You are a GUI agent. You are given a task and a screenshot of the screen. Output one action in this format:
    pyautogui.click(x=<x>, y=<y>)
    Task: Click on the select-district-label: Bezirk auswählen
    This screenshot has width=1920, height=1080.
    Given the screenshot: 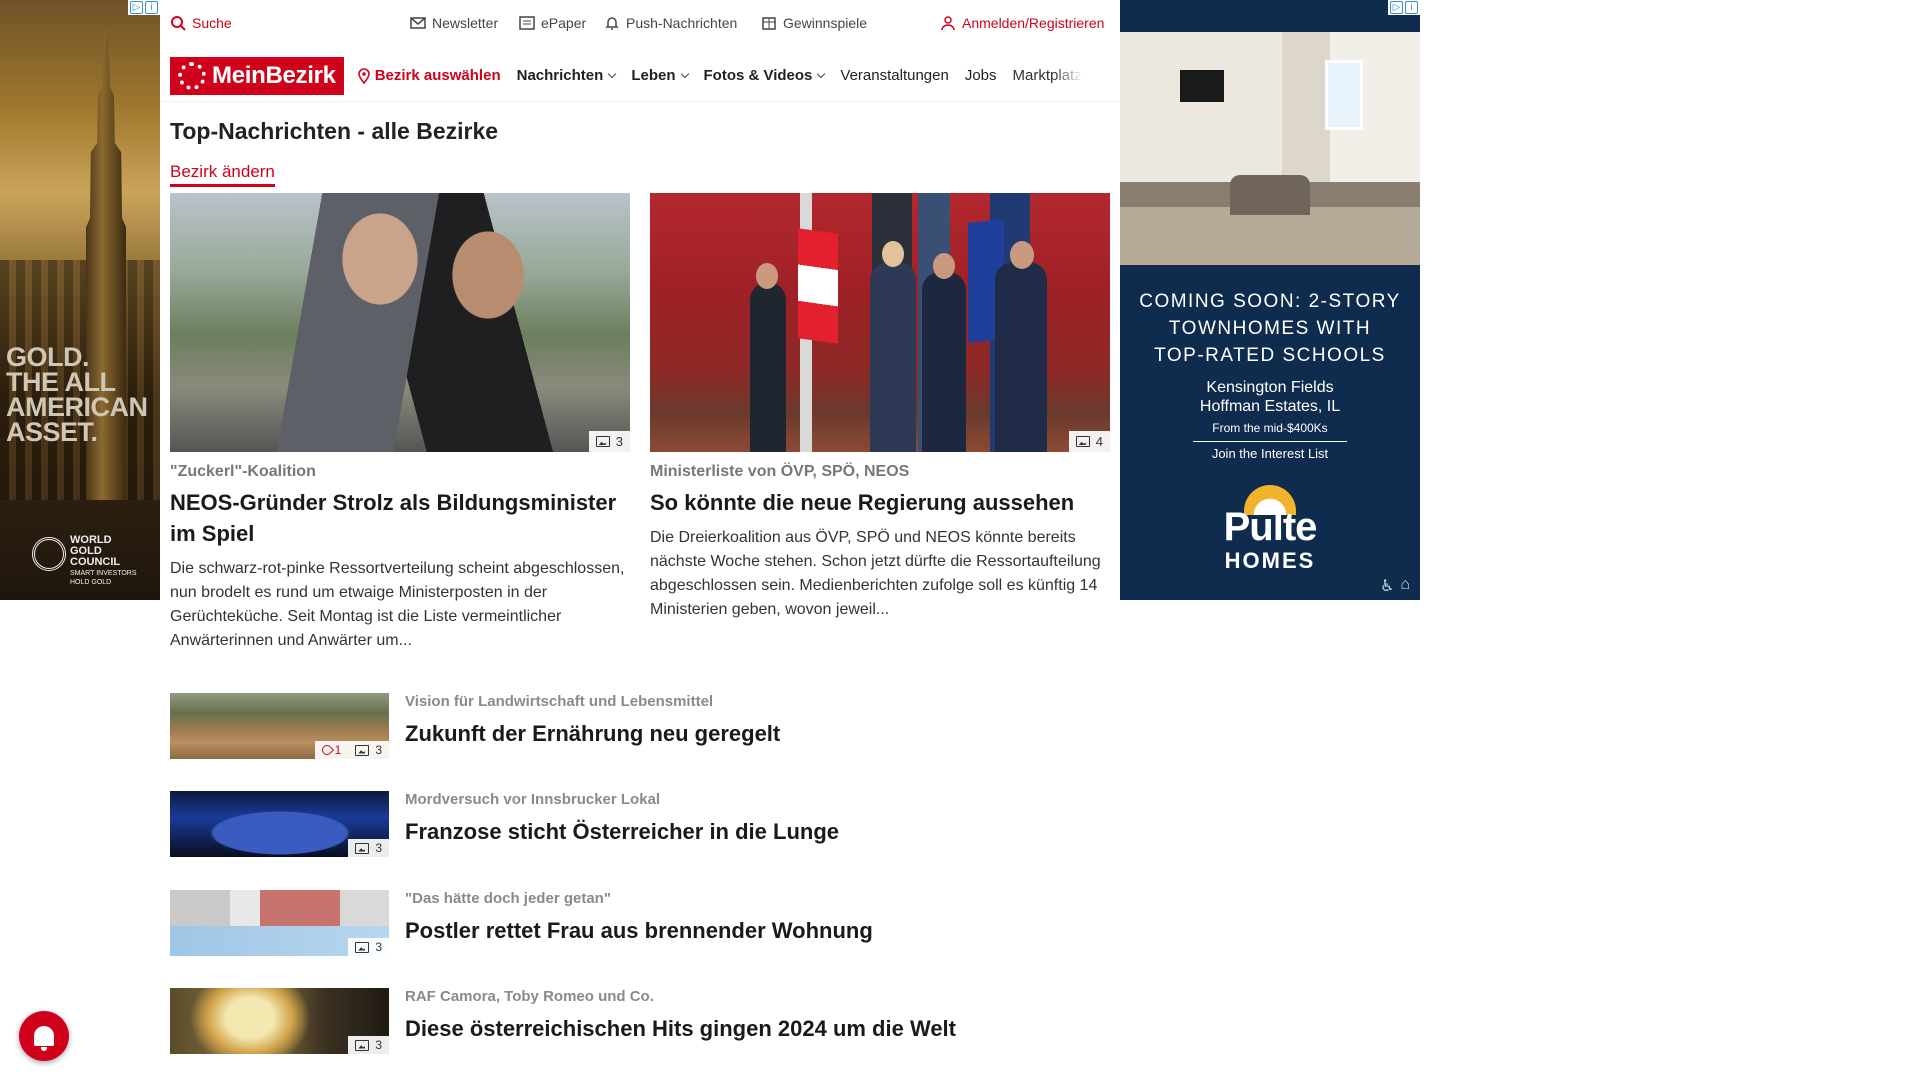 What is the action you would take?
    pyautogui.click(x=437, y=75)
    